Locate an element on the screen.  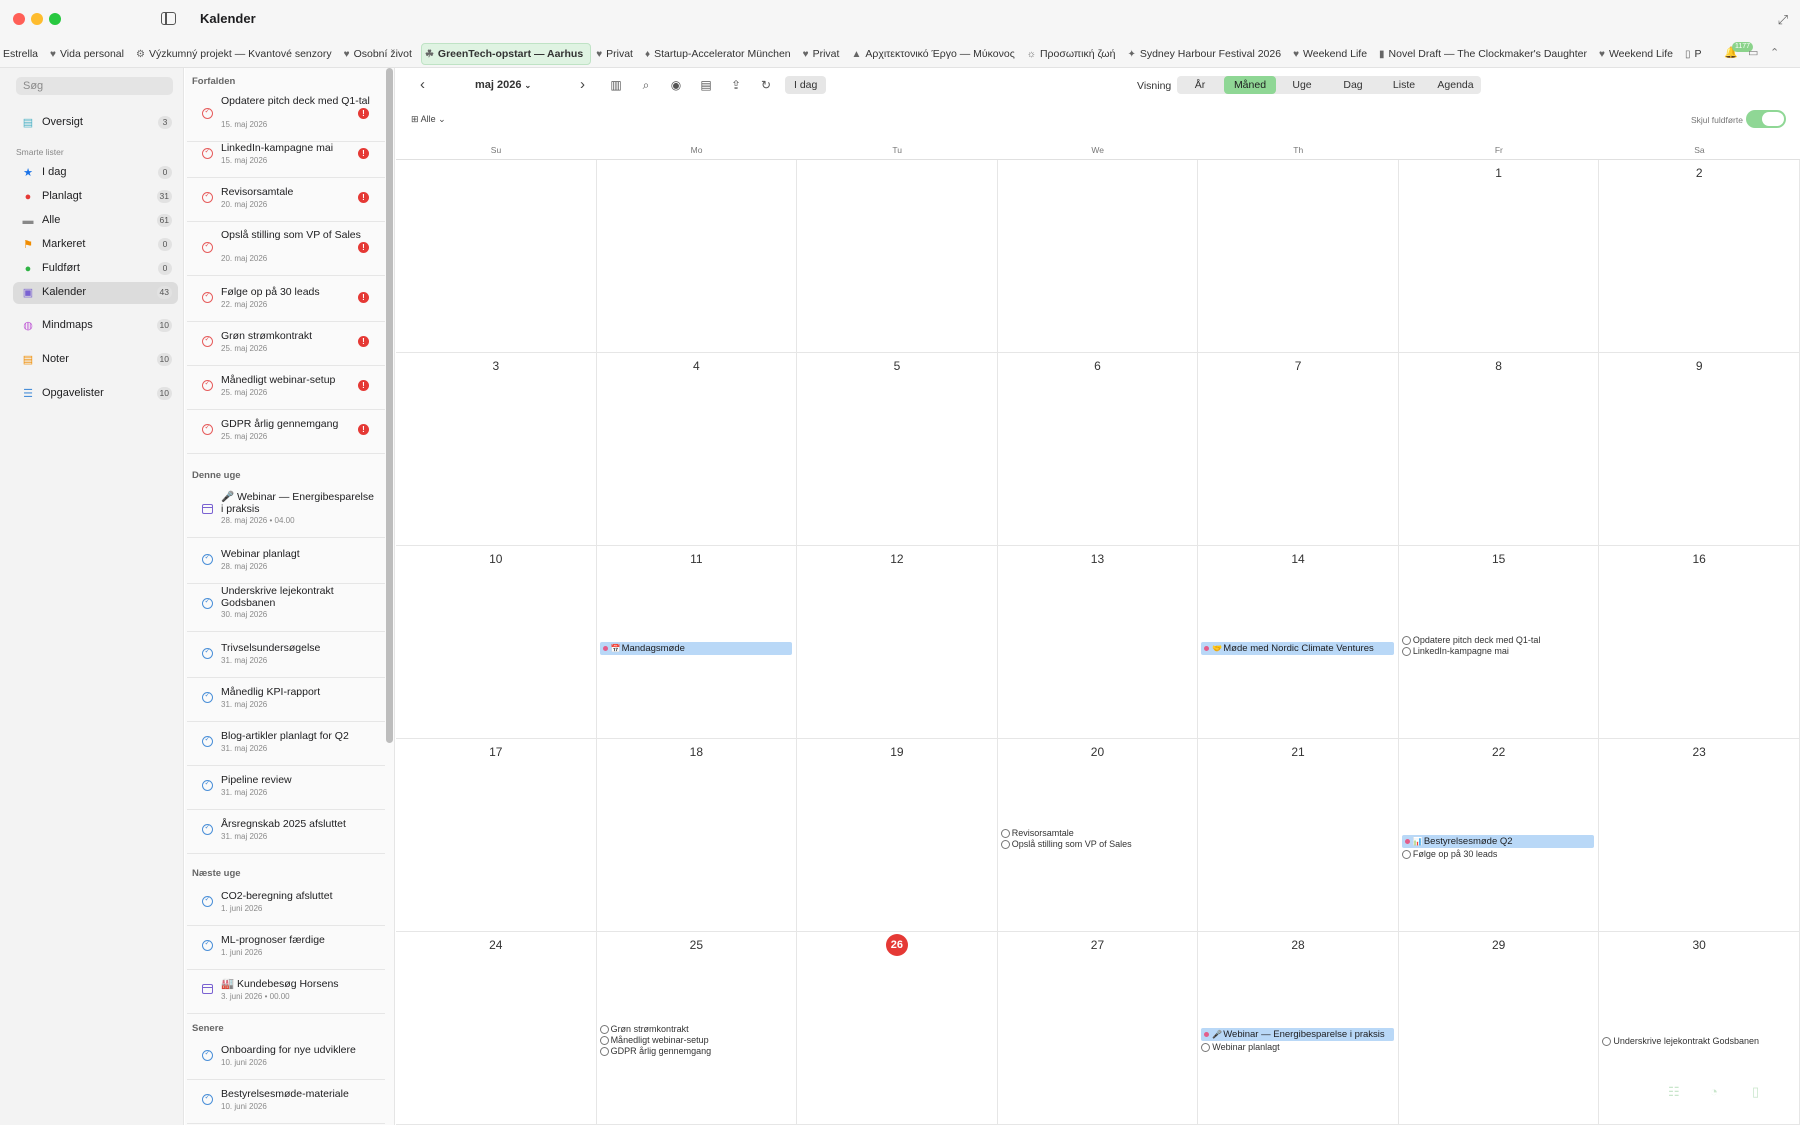
calendar-event: 📊 Bestyrelsesmøde Q2 is located at coordinates (1498, 841).